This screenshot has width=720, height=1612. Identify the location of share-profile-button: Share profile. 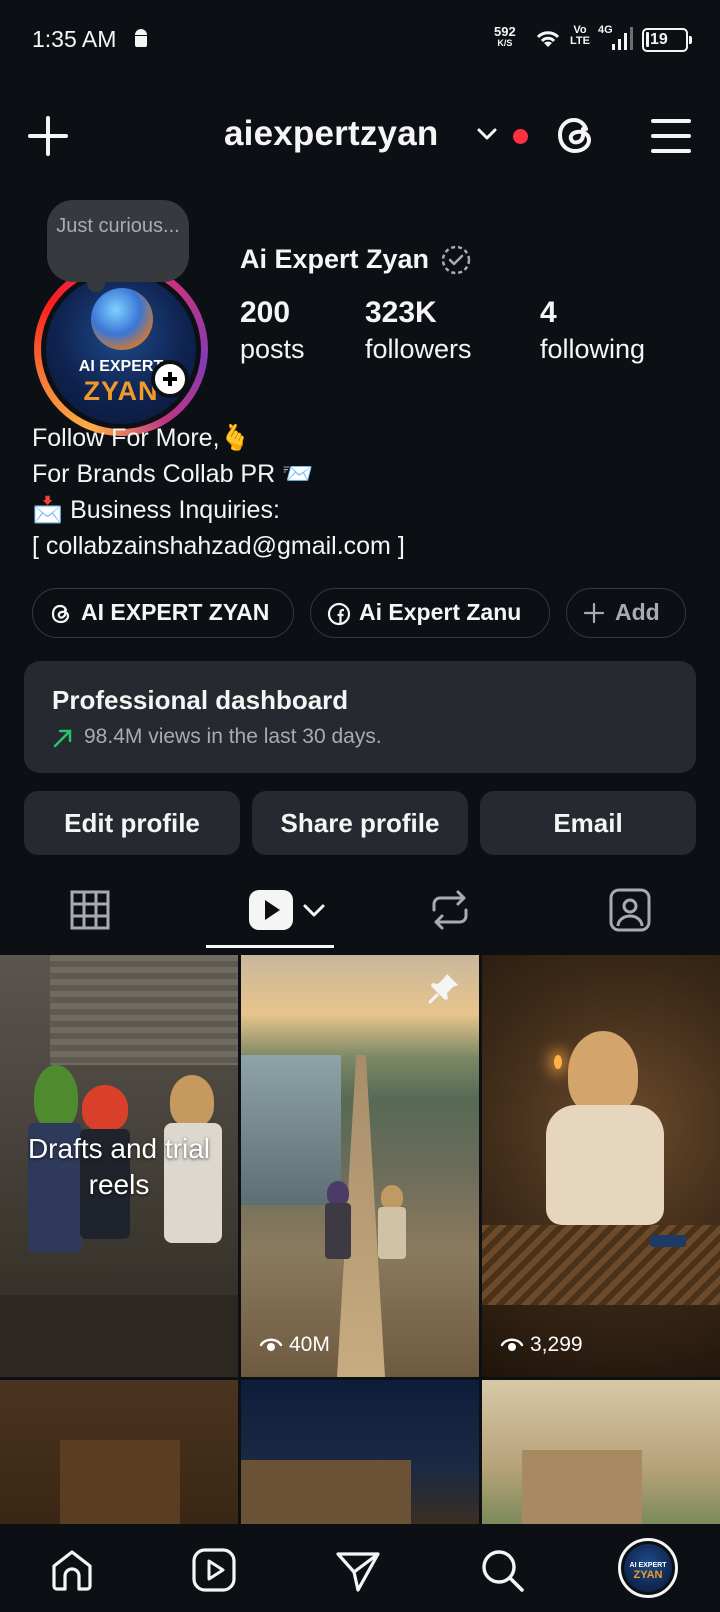
(360, 823).